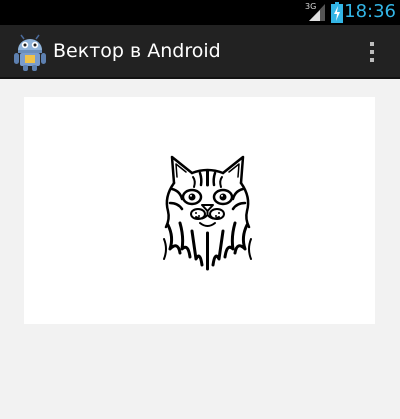 This screenshot has height=419, width=400. I want to click on action-bar: Вектор в Android, so click(200, 52).